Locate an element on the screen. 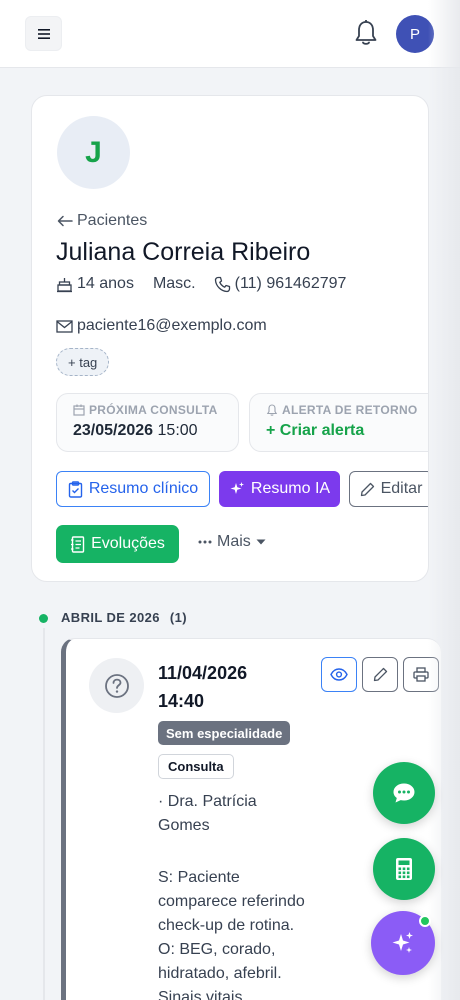 This screenshot has height=1000, width=460. edit-entry-button is located at coordinates (380, 674).